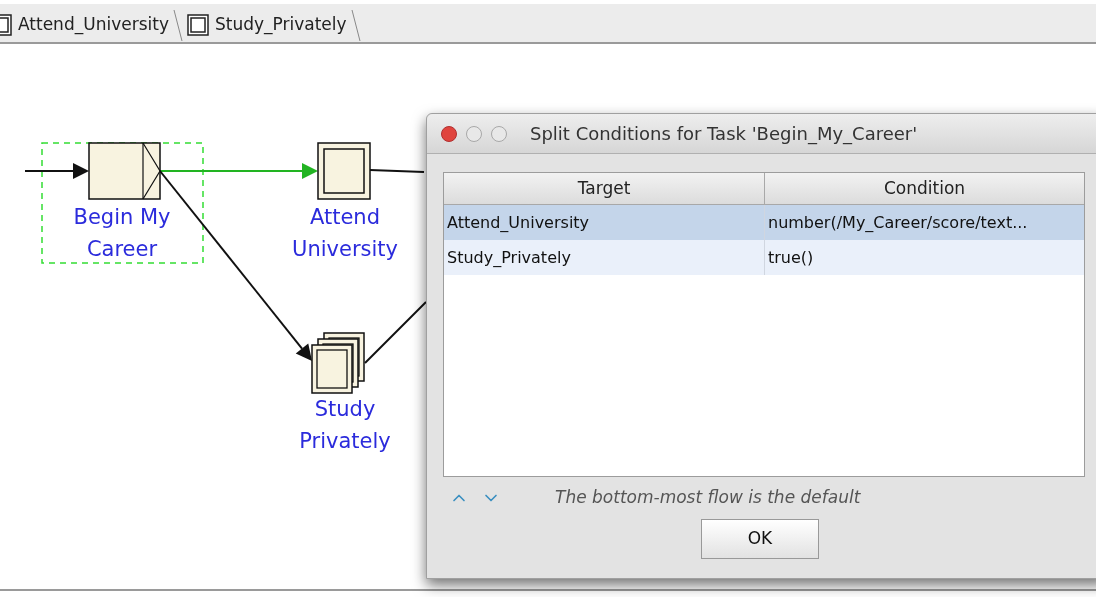 The height and width of the screenshot is (597, 1096). What do you see at coordinates (791, 257) in the screenshot?
I see `table-cell-text: true()` at bounding box center [791, 257].